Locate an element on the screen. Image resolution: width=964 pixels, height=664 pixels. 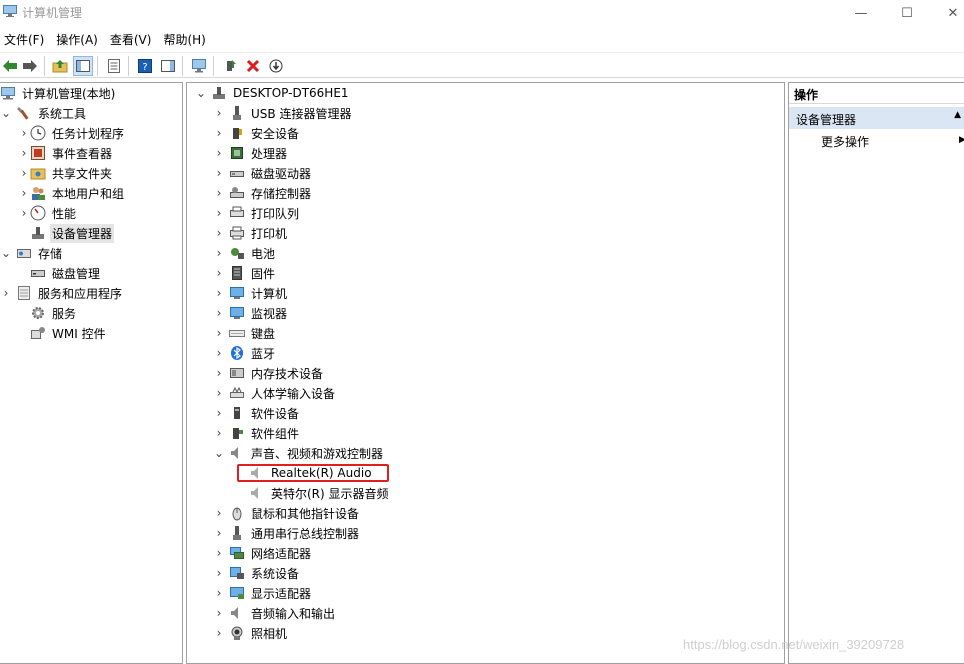
help-icon: ? is located at coordinates (145, 66).